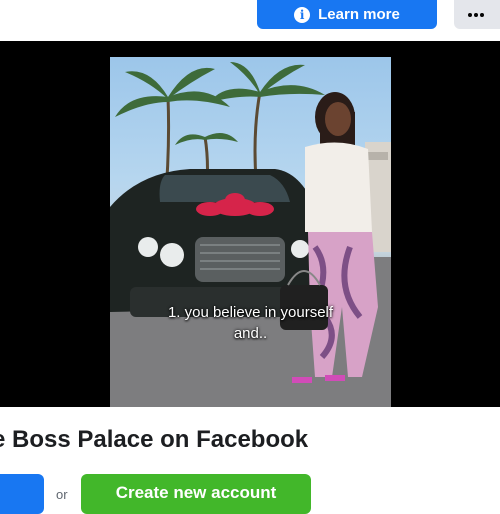  What do you see at coordinates (250, 20) in the screenshot?
I see `top-bar: i Learn more` at bounding box center [250, 20].